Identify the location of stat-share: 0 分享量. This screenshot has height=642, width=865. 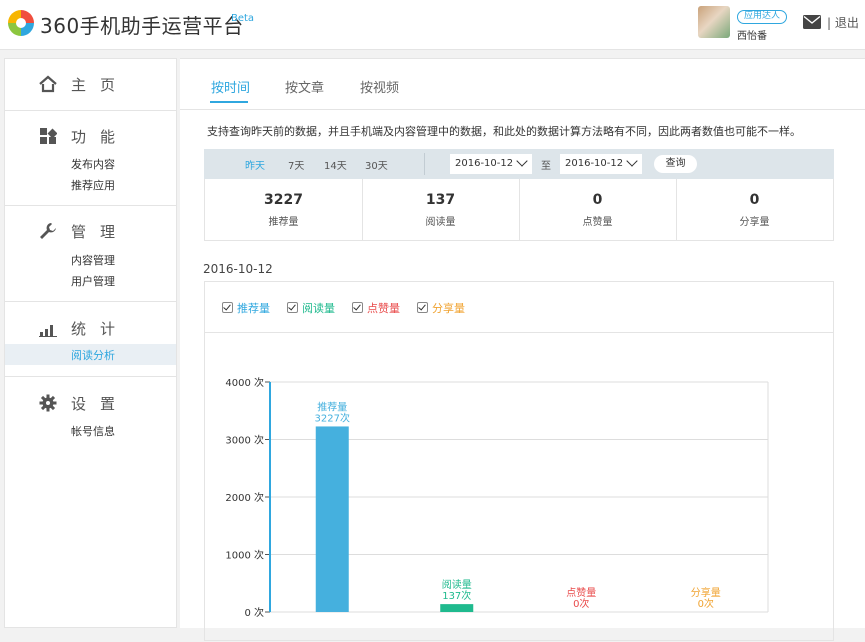
(754, 209).